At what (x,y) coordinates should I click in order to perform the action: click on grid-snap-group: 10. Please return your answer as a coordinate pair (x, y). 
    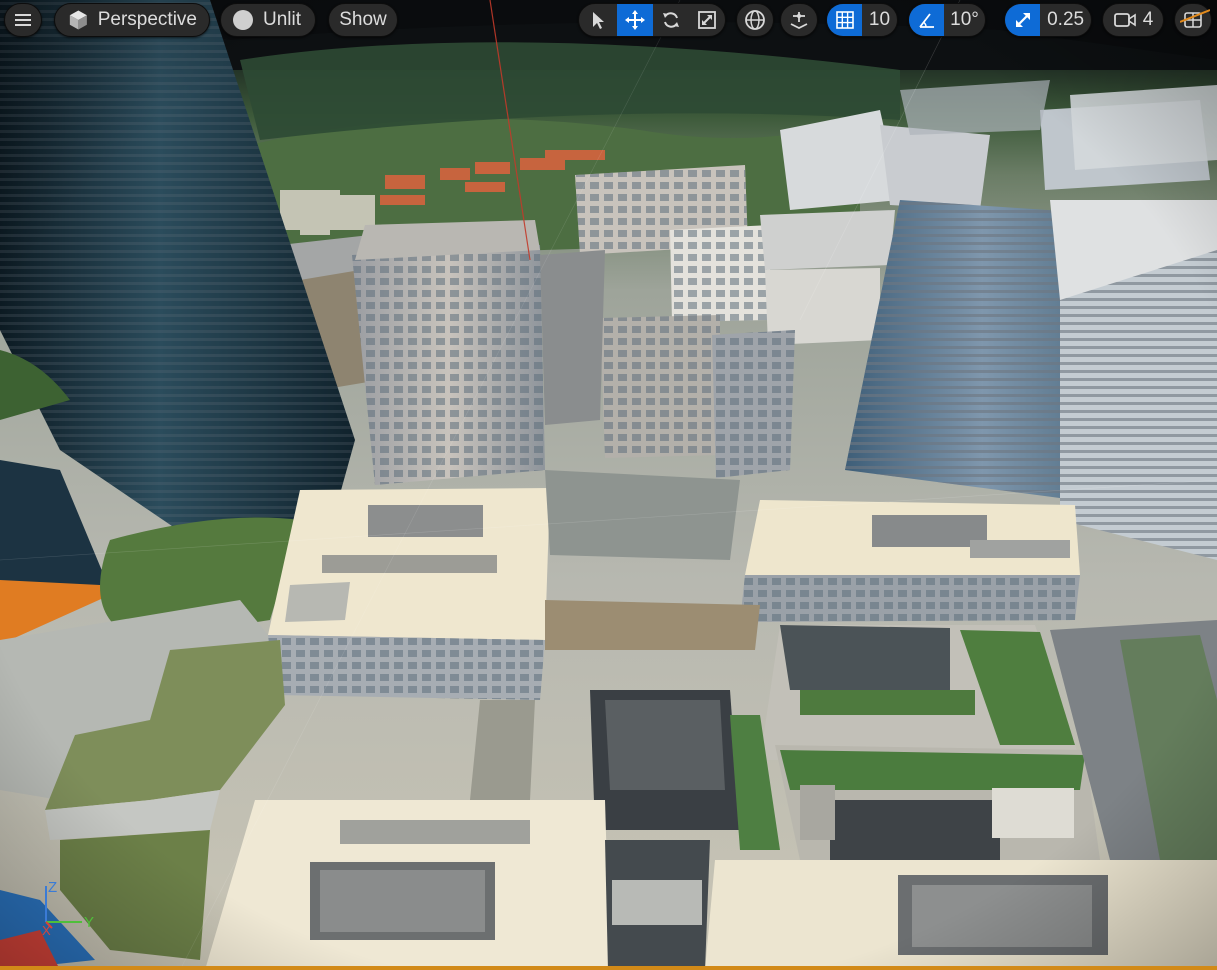
    Looking at the image, I should click on (862, 20).